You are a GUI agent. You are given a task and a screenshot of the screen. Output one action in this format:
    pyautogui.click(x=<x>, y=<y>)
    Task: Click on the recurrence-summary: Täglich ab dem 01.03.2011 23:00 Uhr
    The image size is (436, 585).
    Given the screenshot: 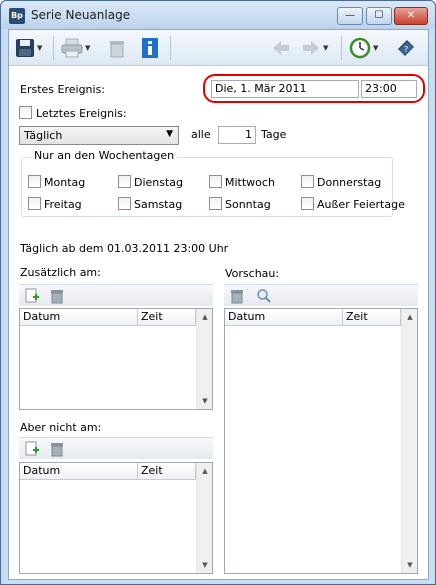 What is the action you would take?
    pyautogui.click(x=124, y=248)
    